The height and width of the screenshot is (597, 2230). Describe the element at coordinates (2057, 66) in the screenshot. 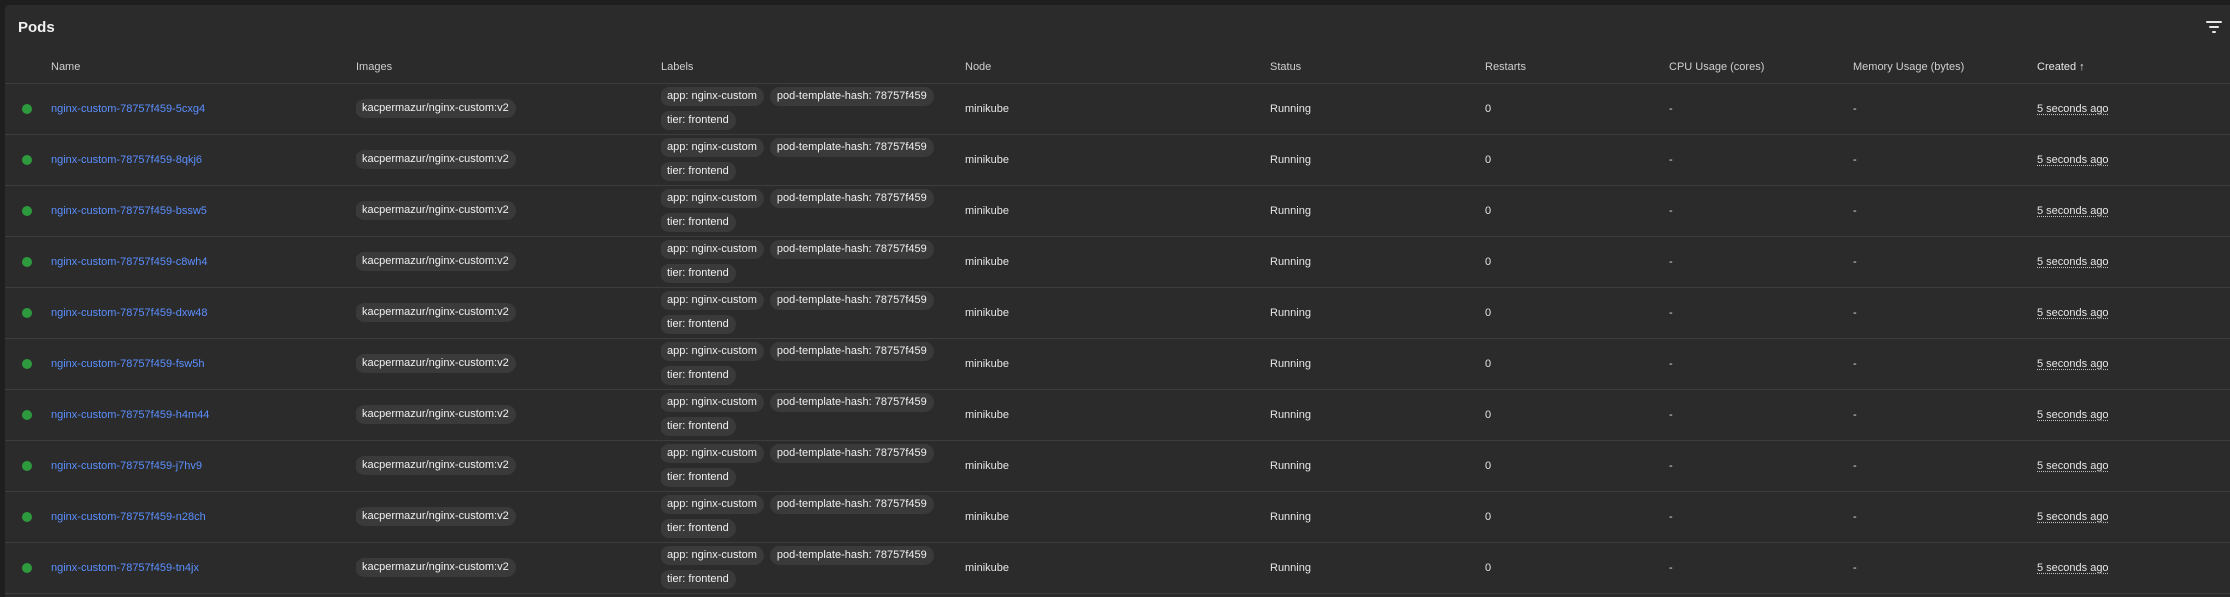

I see `header-created-label: Created` at that location.